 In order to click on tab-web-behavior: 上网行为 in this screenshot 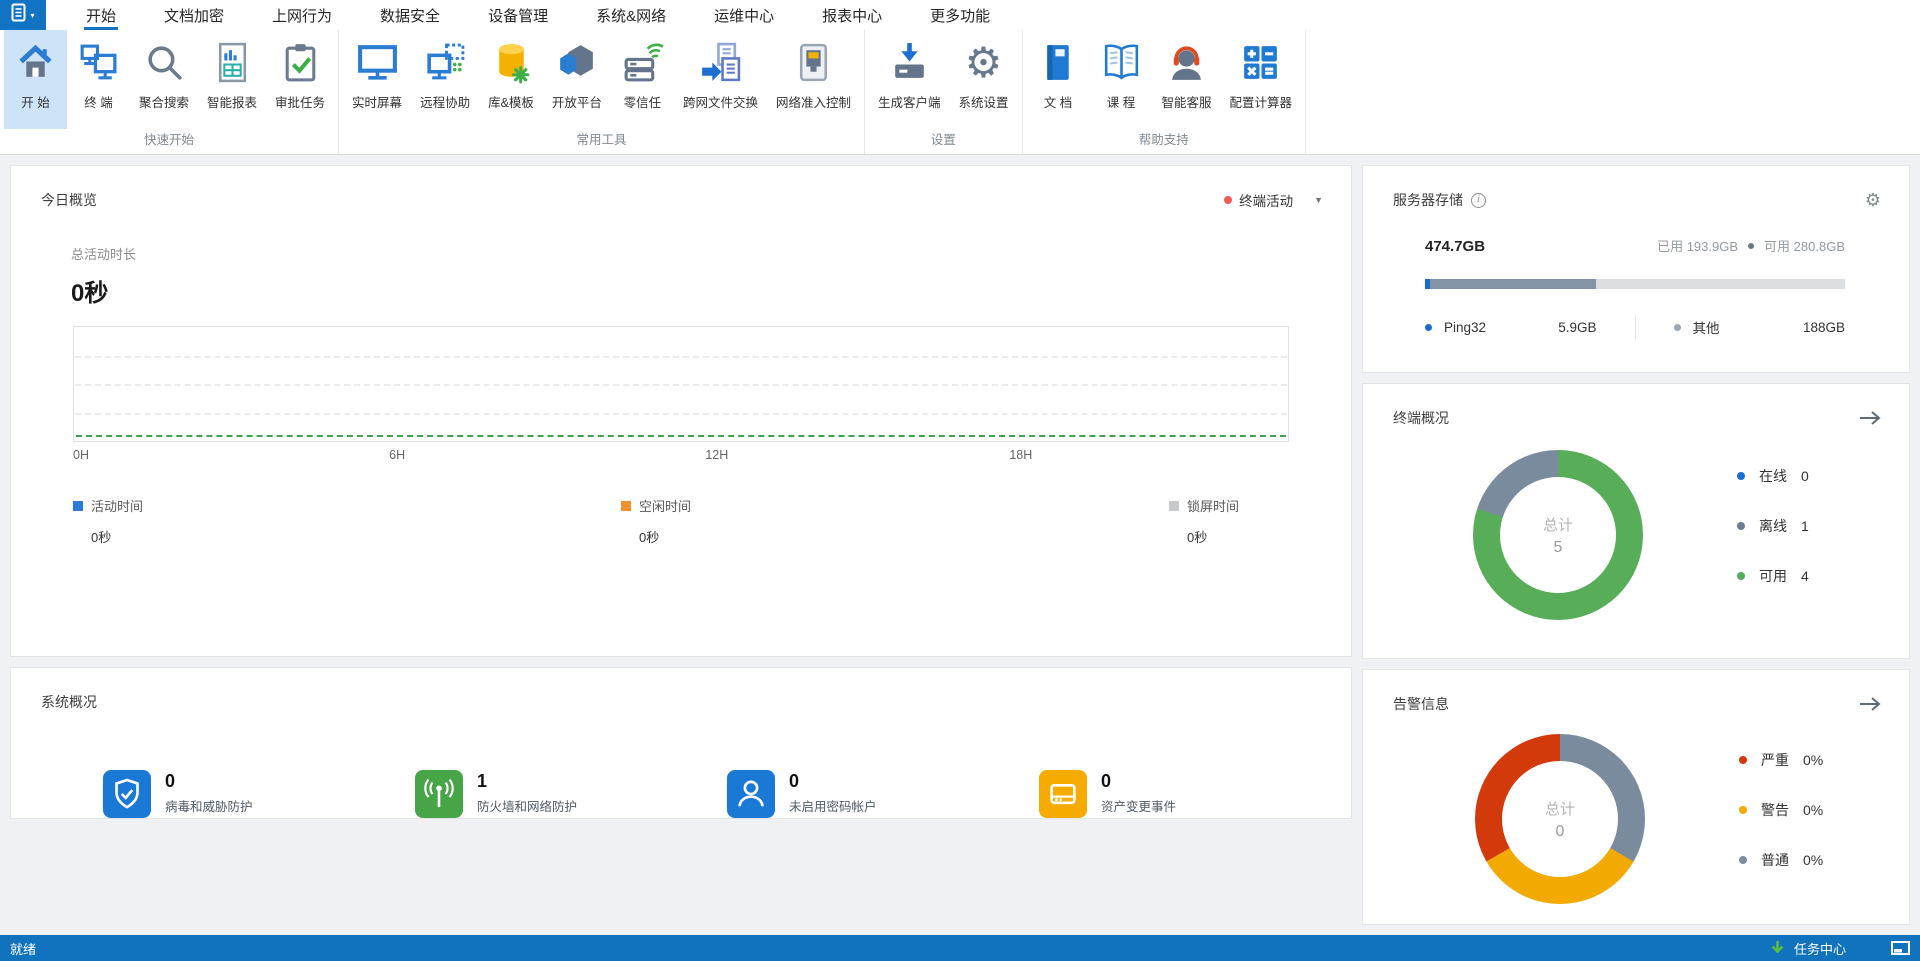, I will do `click(302, 15)`.